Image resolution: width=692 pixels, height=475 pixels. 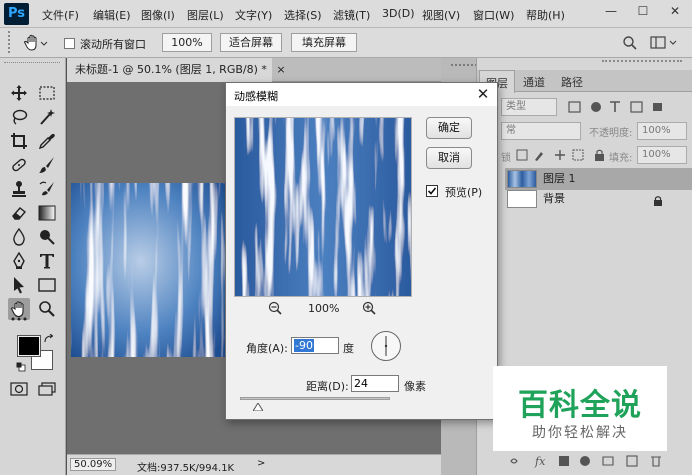 I want to click on crop-tool-icon, so click(x=19, y=141).